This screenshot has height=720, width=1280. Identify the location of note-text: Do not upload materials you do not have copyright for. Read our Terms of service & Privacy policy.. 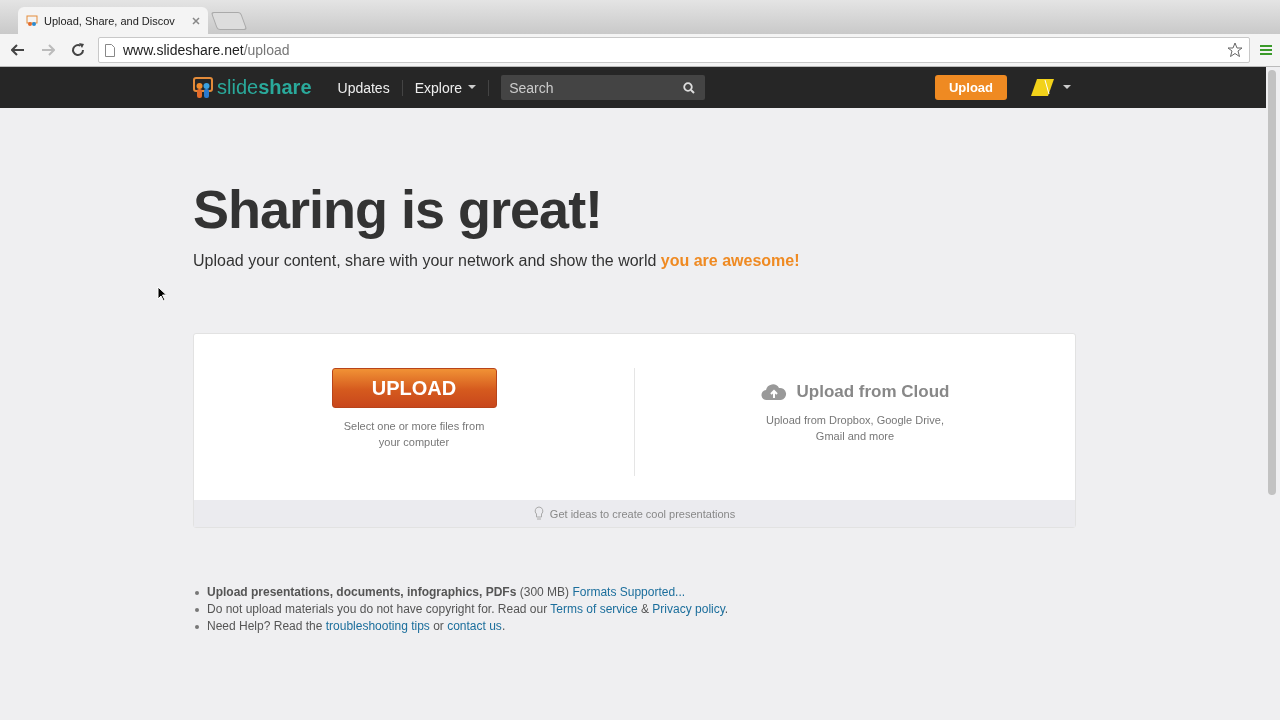
(468, 609).